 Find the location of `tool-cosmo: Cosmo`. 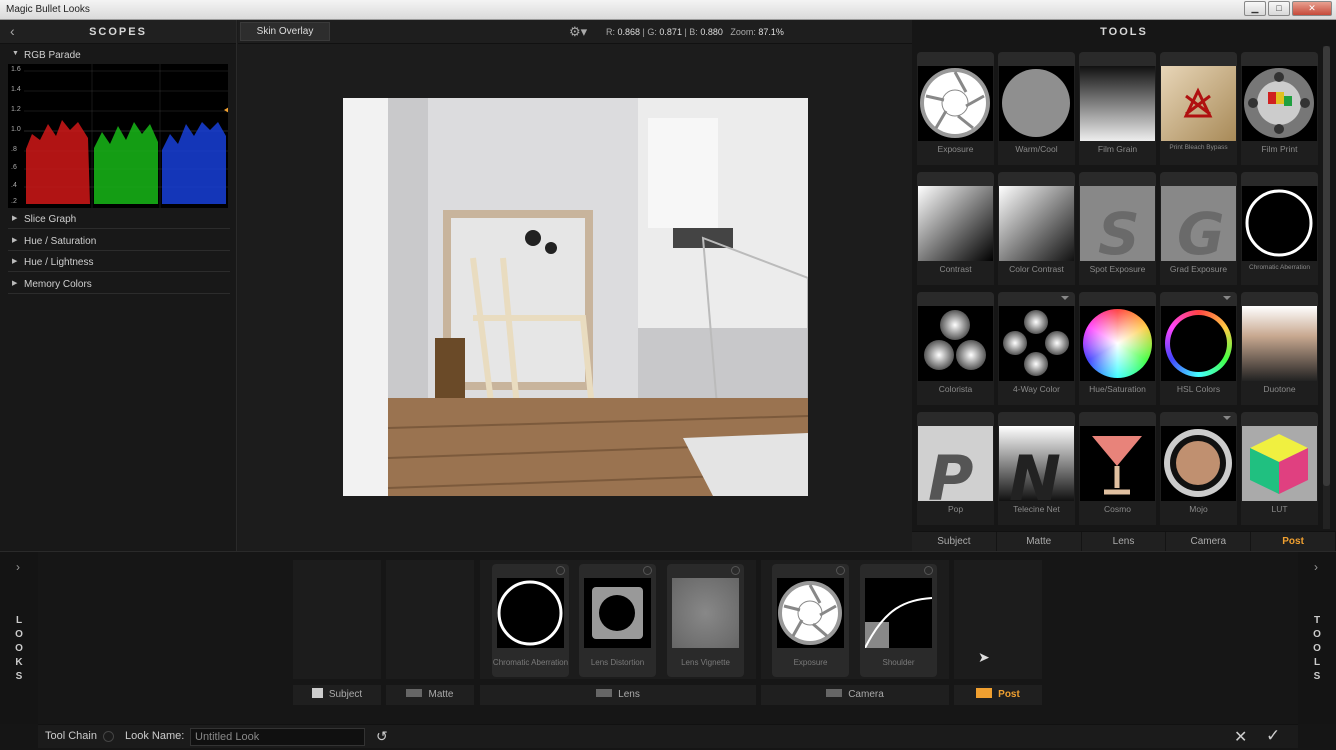

tool-cosmo: Cosmo is located at coordinates (1117, 468).